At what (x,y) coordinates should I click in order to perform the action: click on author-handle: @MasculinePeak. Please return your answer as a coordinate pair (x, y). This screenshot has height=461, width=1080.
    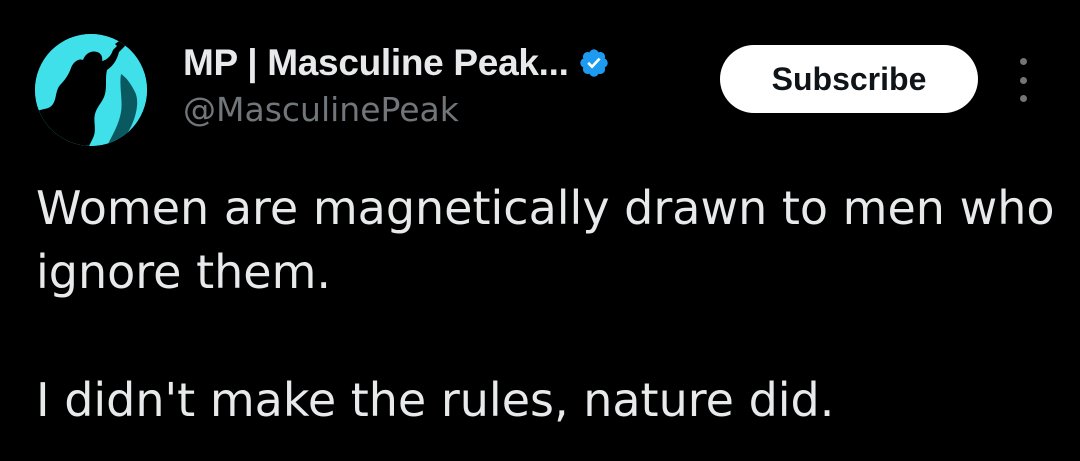
    Looking at the image, I should click on (396, 109).